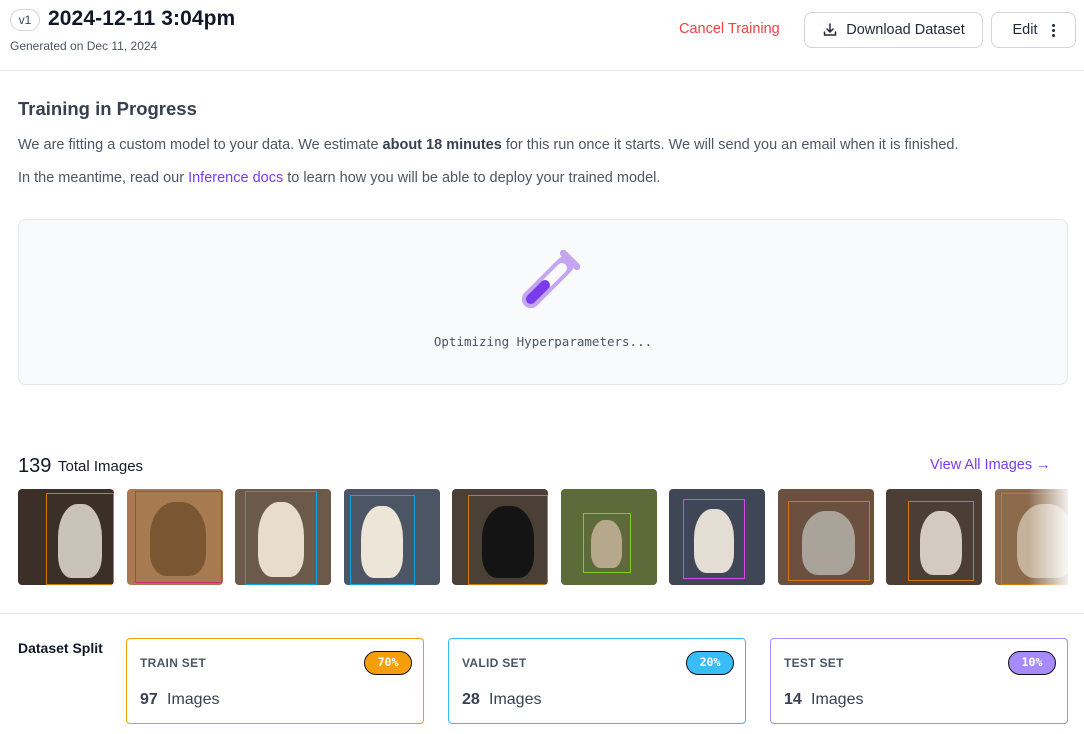 This screenshot has width=1084, height=734. Describe the element at coordinates (1025, 30) in the screenshot. I see `edit-label: Edit` at that location.